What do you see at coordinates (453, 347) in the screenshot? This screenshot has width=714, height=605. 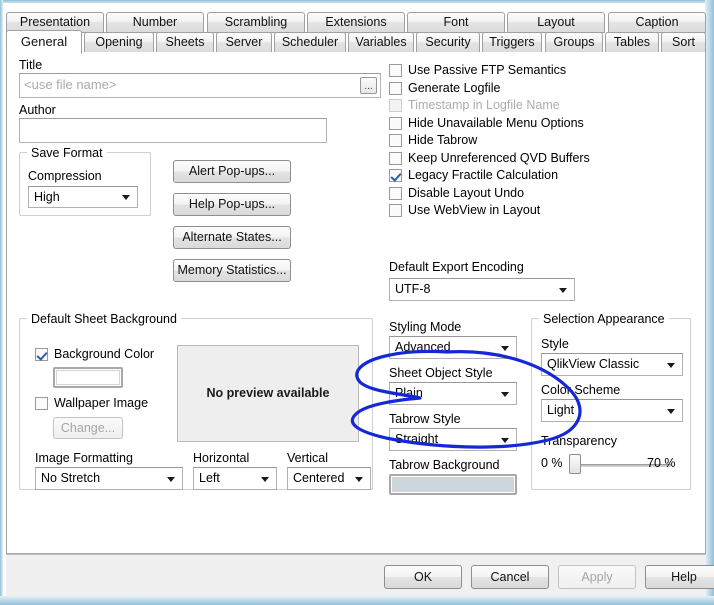 I see `styling-mode-select: Advanced` at bounding box center [453, 347].